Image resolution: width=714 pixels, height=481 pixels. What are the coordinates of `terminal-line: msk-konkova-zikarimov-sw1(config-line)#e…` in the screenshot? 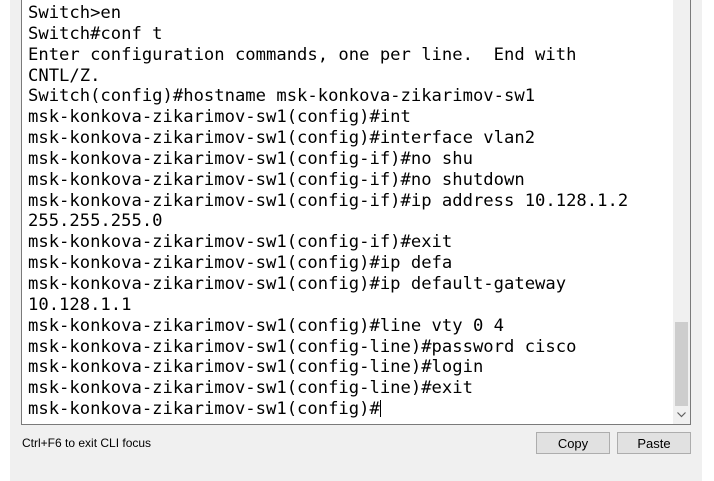 It's located at (250, 388).